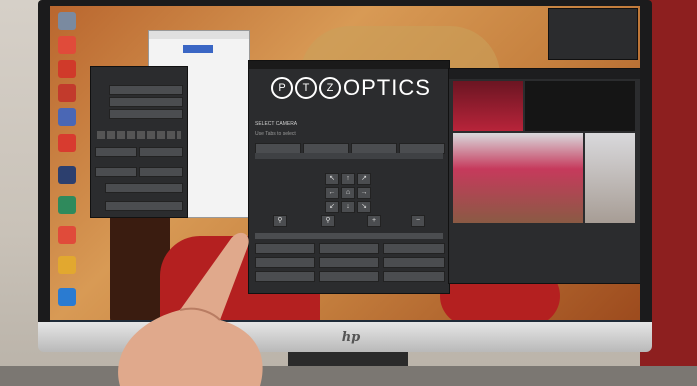 The image size is (697, 386). Describe the element at coordinates (67, 297) in the screenshot. I see `ie-icon` at that location.